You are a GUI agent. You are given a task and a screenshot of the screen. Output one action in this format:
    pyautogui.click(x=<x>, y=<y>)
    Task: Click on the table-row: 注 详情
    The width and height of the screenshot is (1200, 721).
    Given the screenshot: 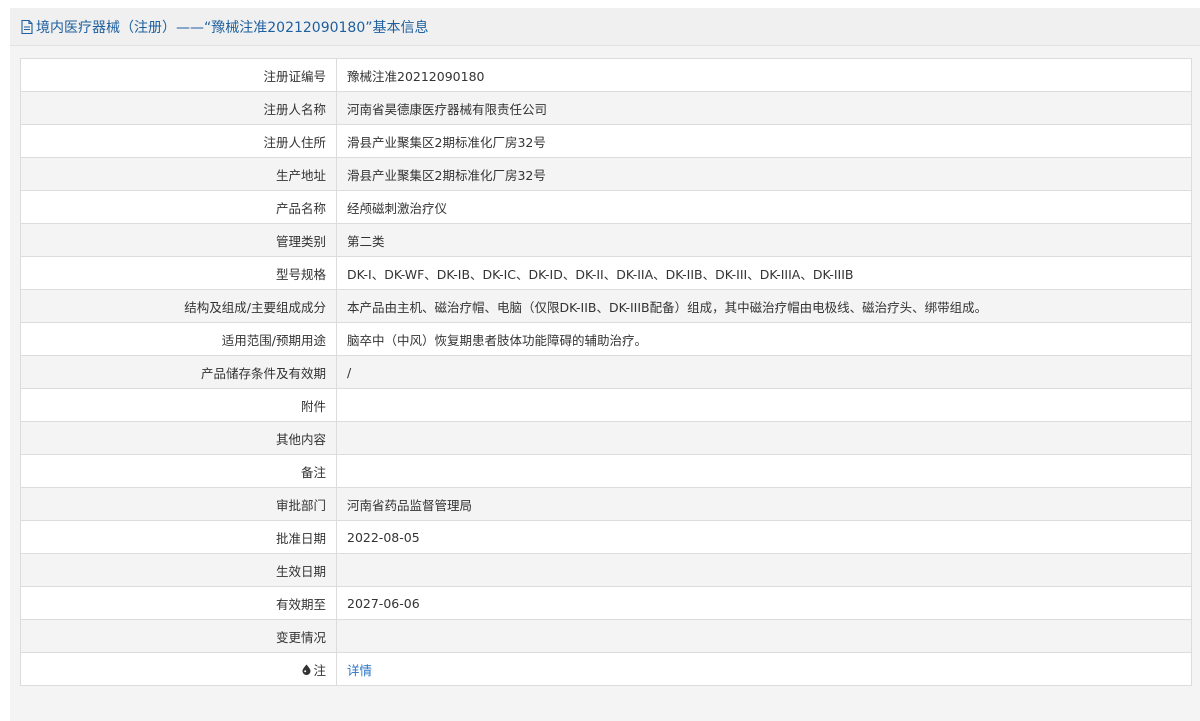 What is the action you would take?
    pyautogui.click(x=606, y=669)
    